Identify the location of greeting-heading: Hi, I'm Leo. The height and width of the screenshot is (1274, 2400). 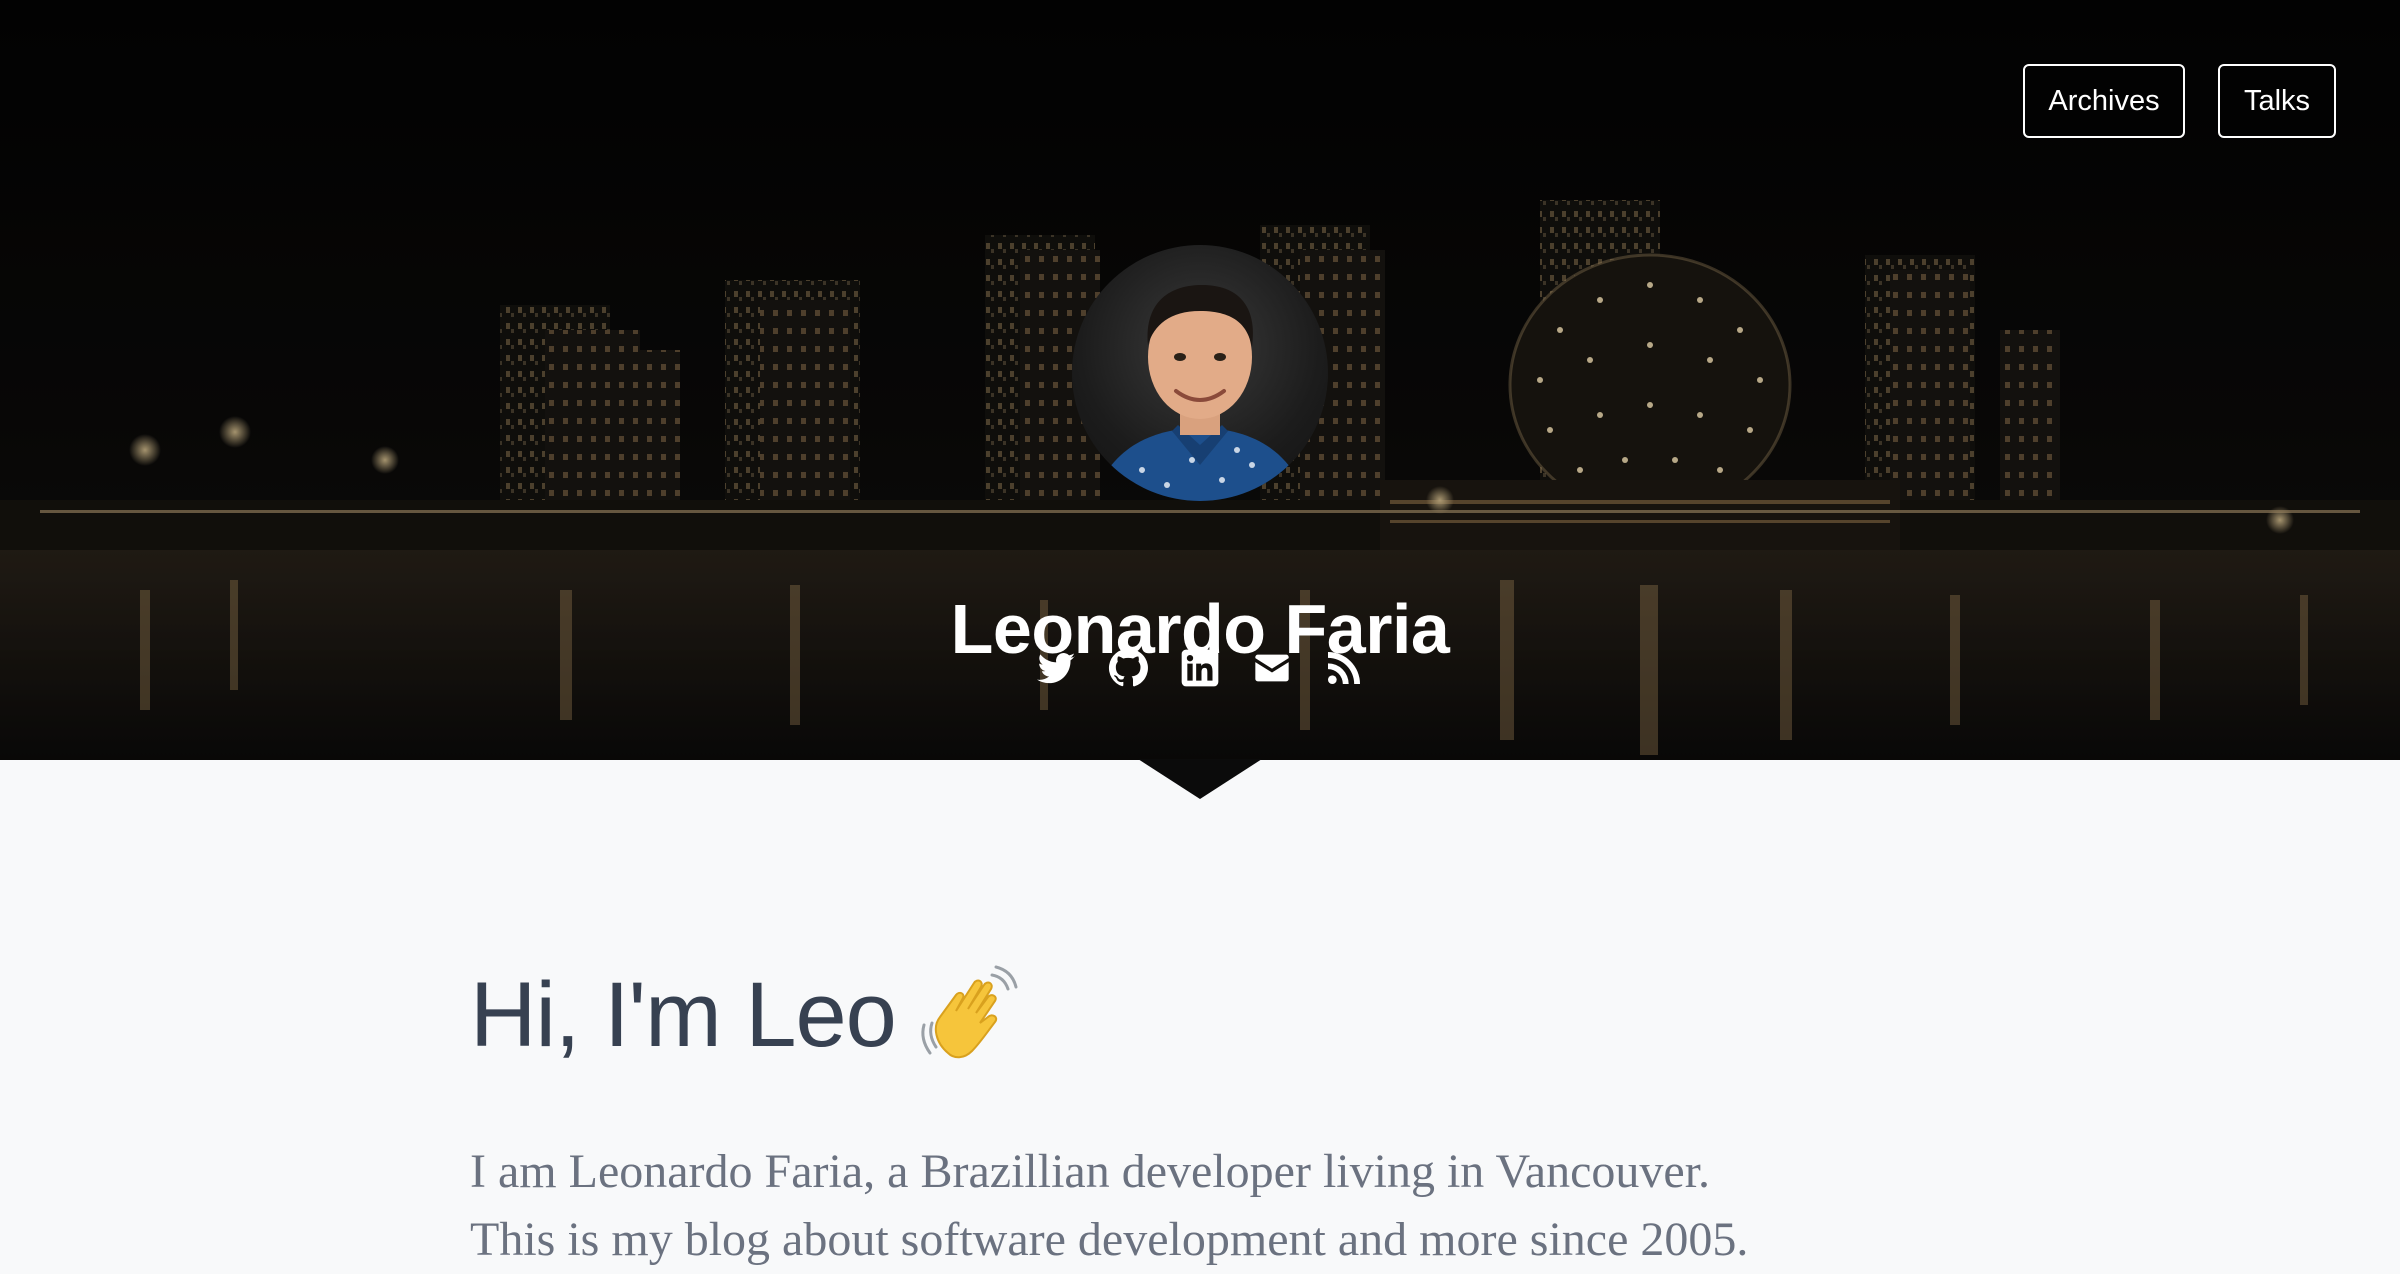
(1200, 1015).